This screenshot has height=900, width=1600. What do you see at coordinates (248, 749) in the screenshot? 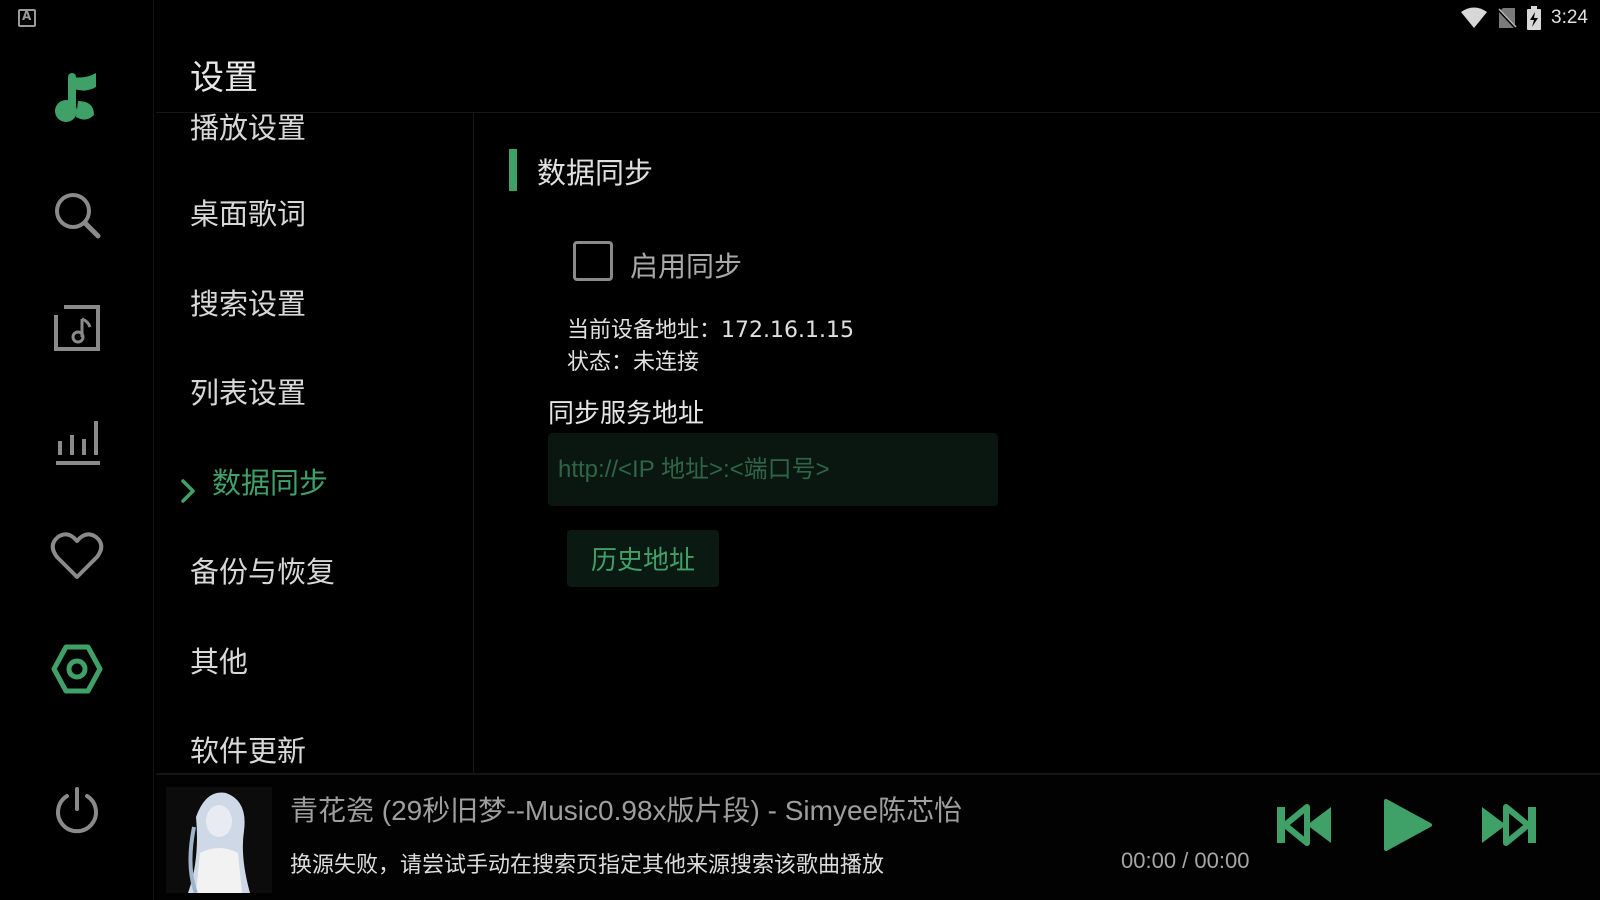
I see `nav-item-software-update: 软件更新` at bounding box center [248, 749].